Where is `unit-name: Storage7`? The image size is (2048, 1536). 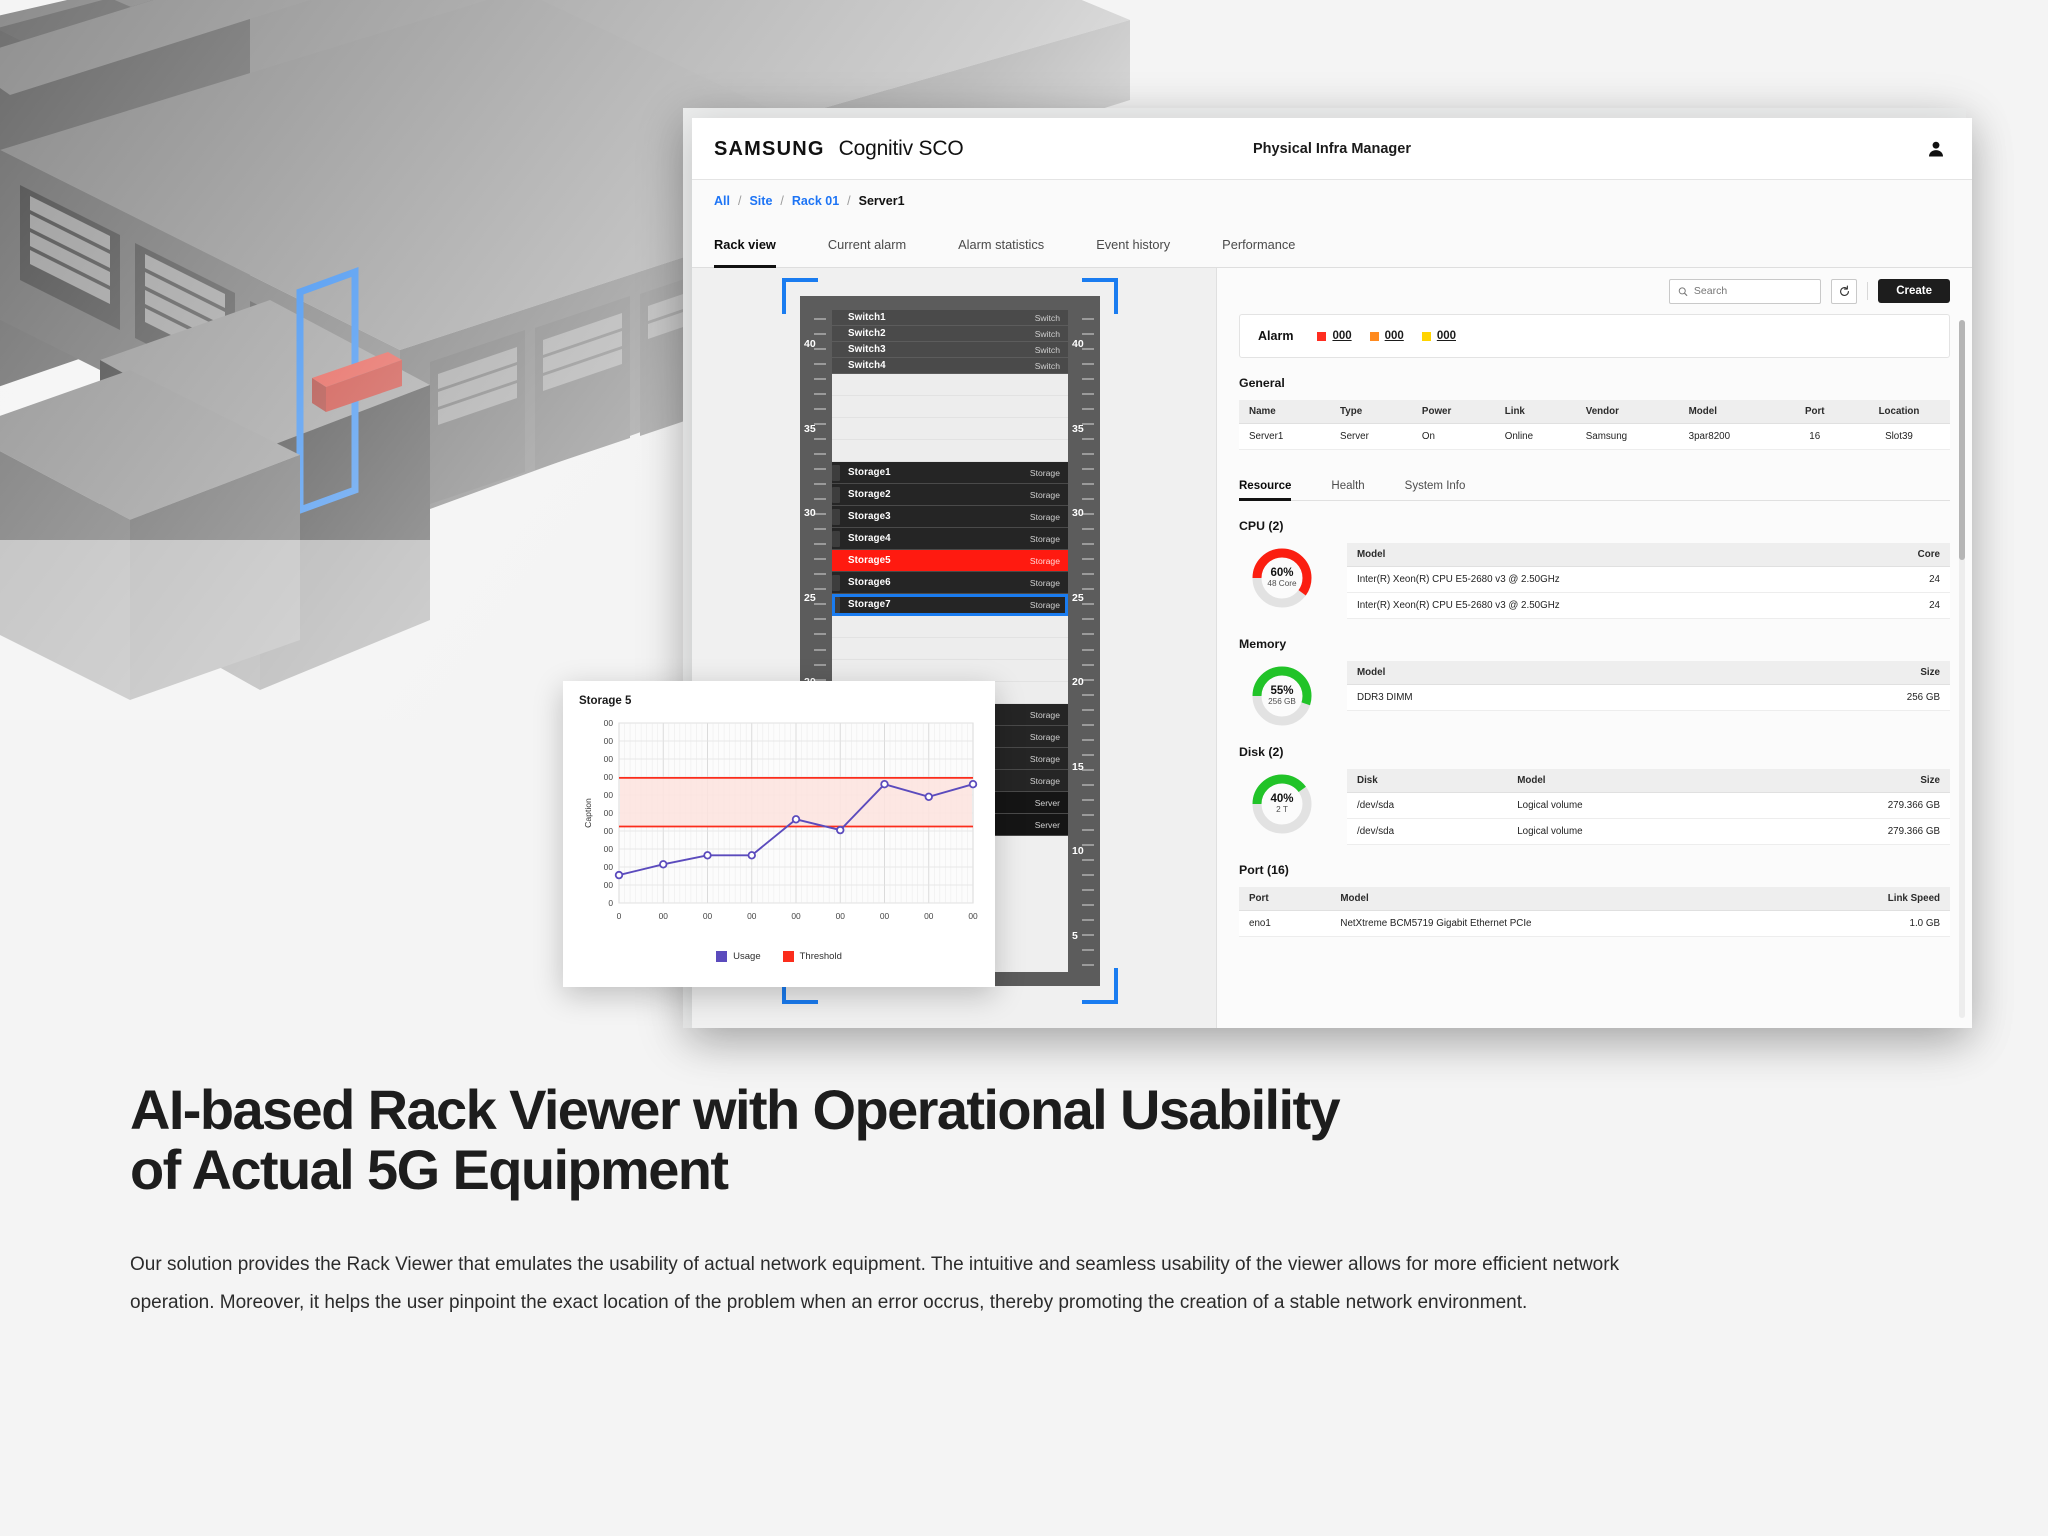
unit-name: Storage7 is located at coordinates (869, 604).